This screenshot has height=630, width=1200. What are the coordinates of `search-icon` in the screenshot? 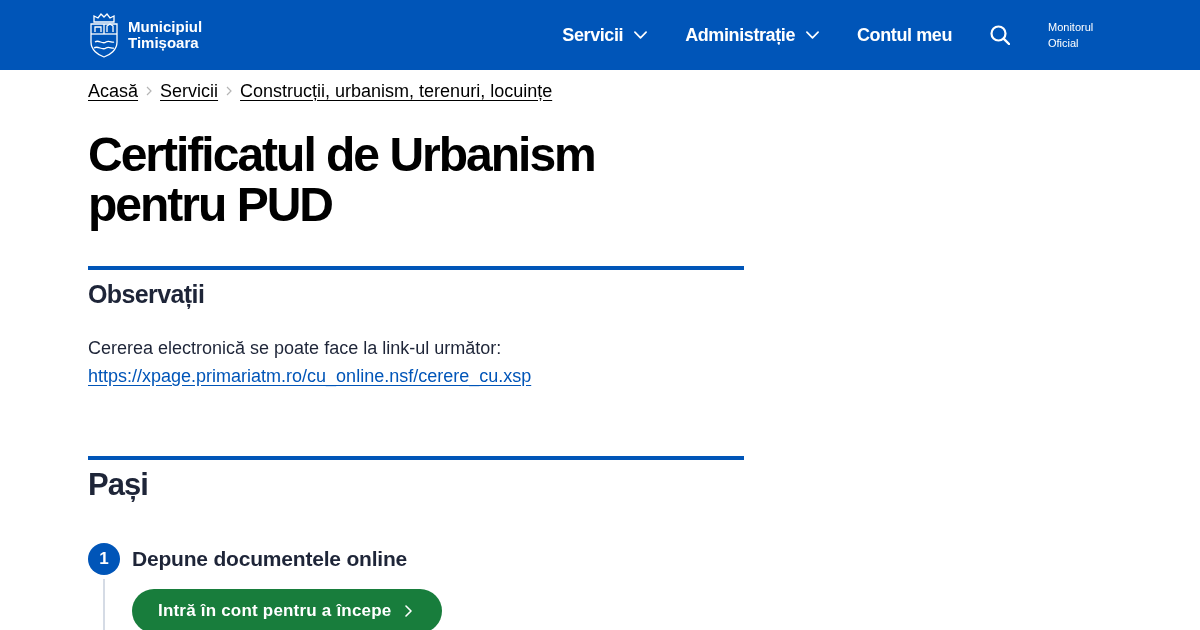 It's located at (1000, 35).